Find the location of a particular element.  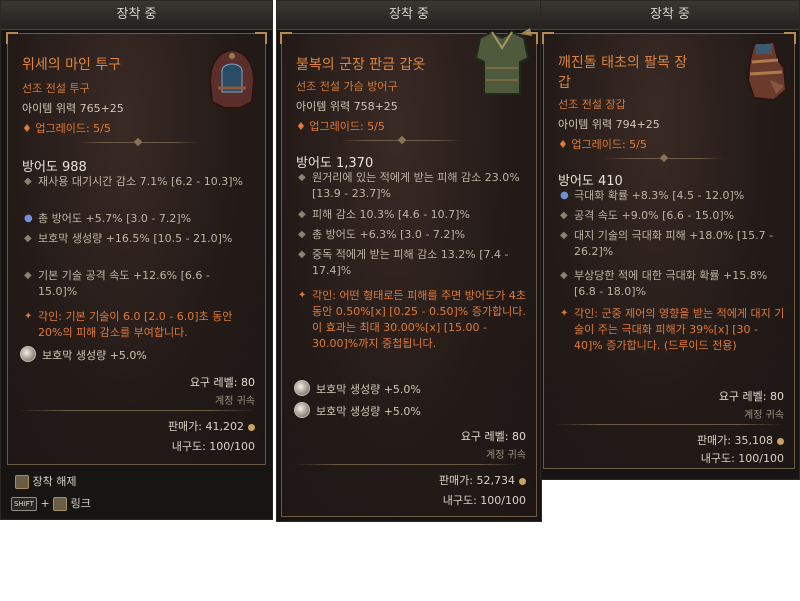

affix-text: 극대화 확률 +8.3% [4.5 - 12.0]% is located at coordinates (659, 195).